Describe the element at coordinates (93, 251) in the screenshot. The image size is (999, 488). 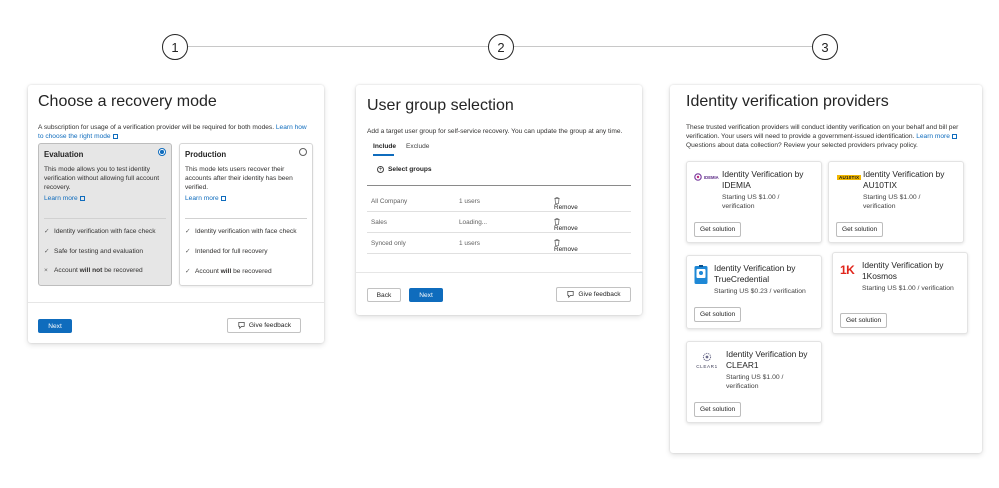
I see `evaluation-feature-2: ✓ Safe for testing and evaluation` at that location.